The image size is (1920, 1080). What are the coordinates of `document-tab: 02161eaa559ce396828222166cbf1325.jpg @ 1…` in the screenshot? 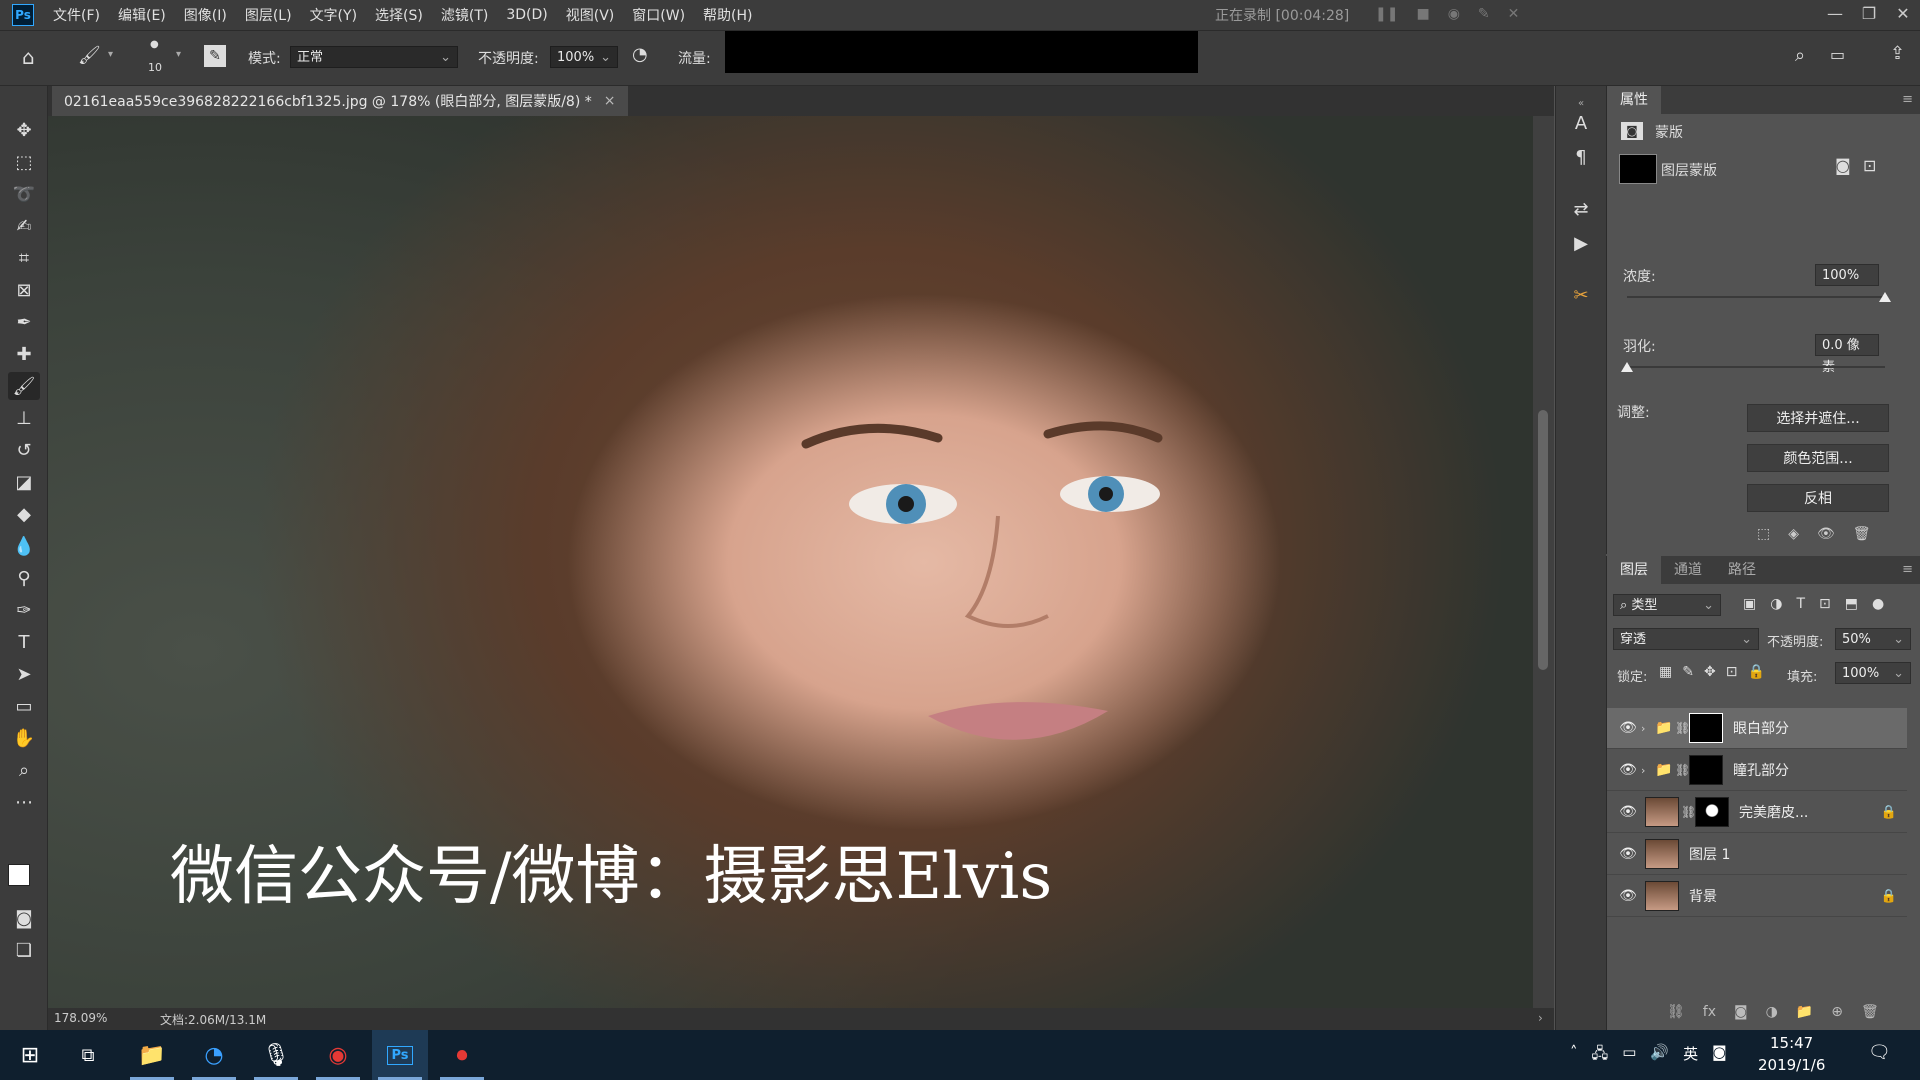 It's located at (340, 101).